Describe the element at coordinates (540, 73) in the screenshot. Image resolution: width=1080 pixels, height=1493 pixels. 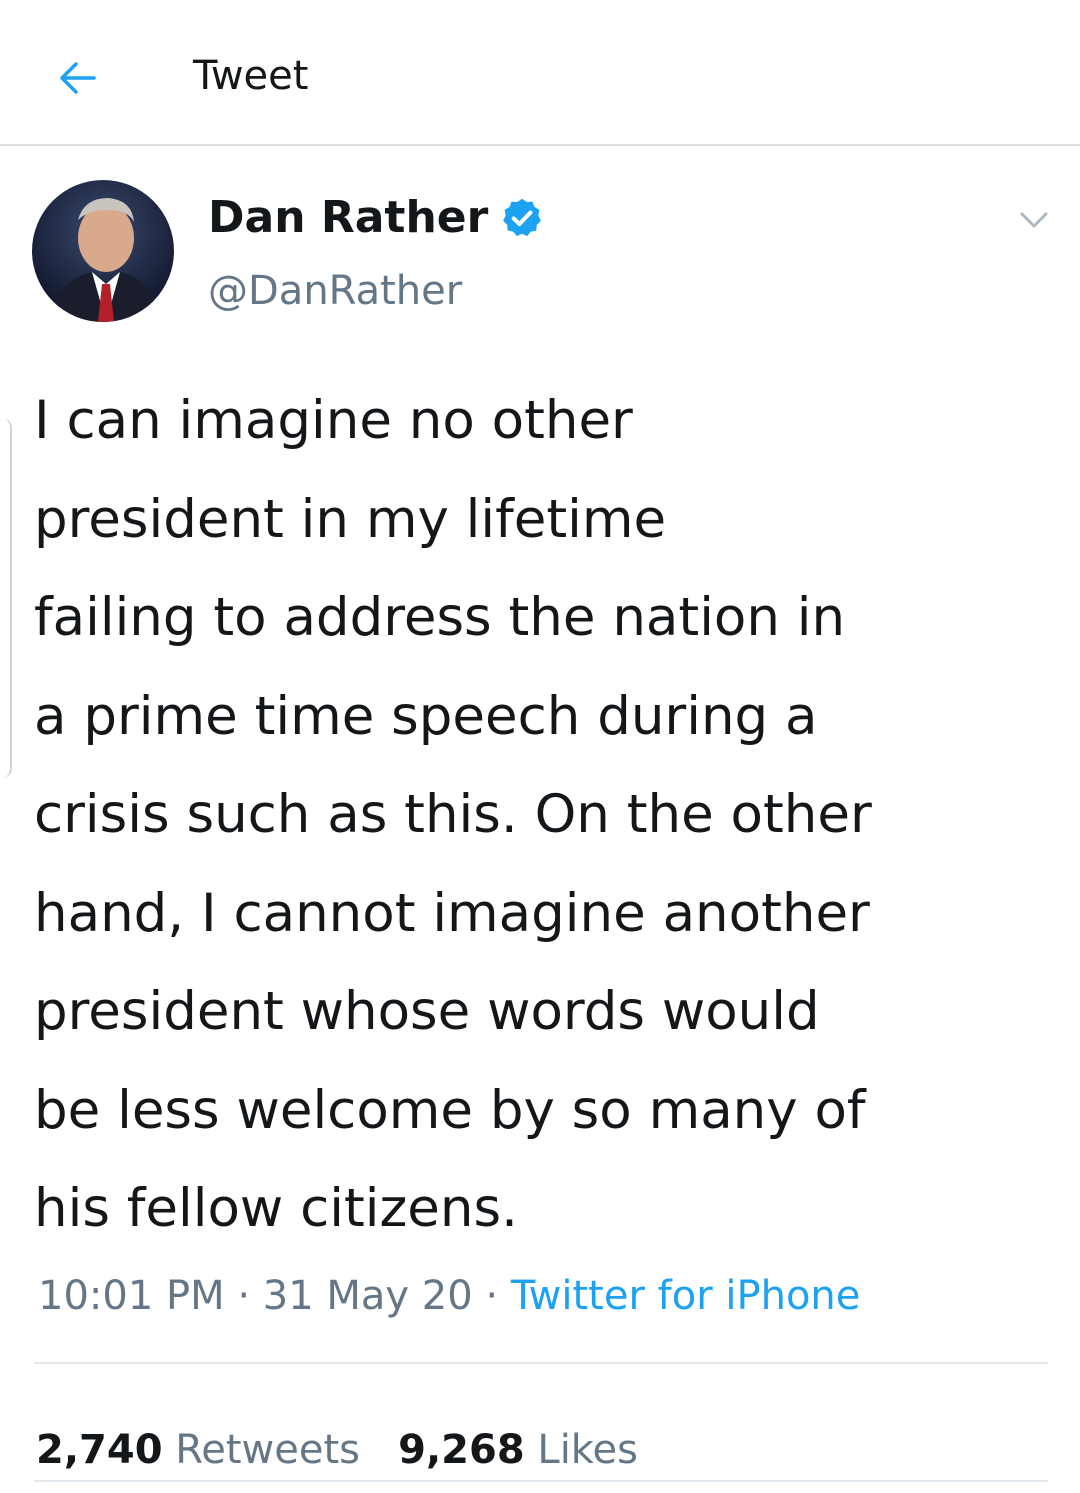
I see `top-bar: Tweet` at that location.